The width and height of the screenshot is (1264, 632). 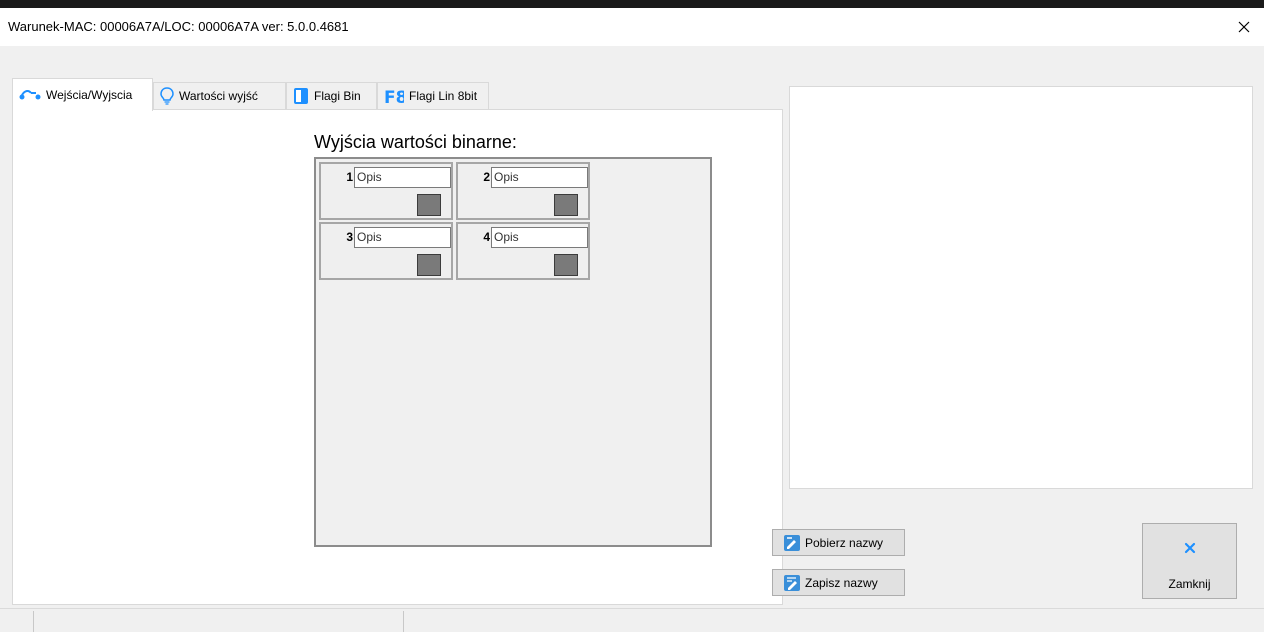 I want to click on close-x-icon, so click(x=1189, y=549).